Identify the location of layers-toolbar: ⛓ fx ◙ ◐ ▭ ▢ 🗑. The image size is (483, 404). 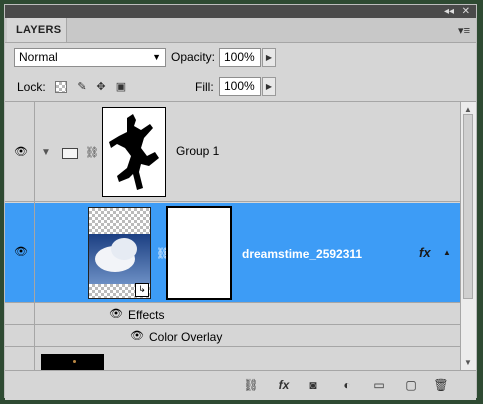
(240, 385).